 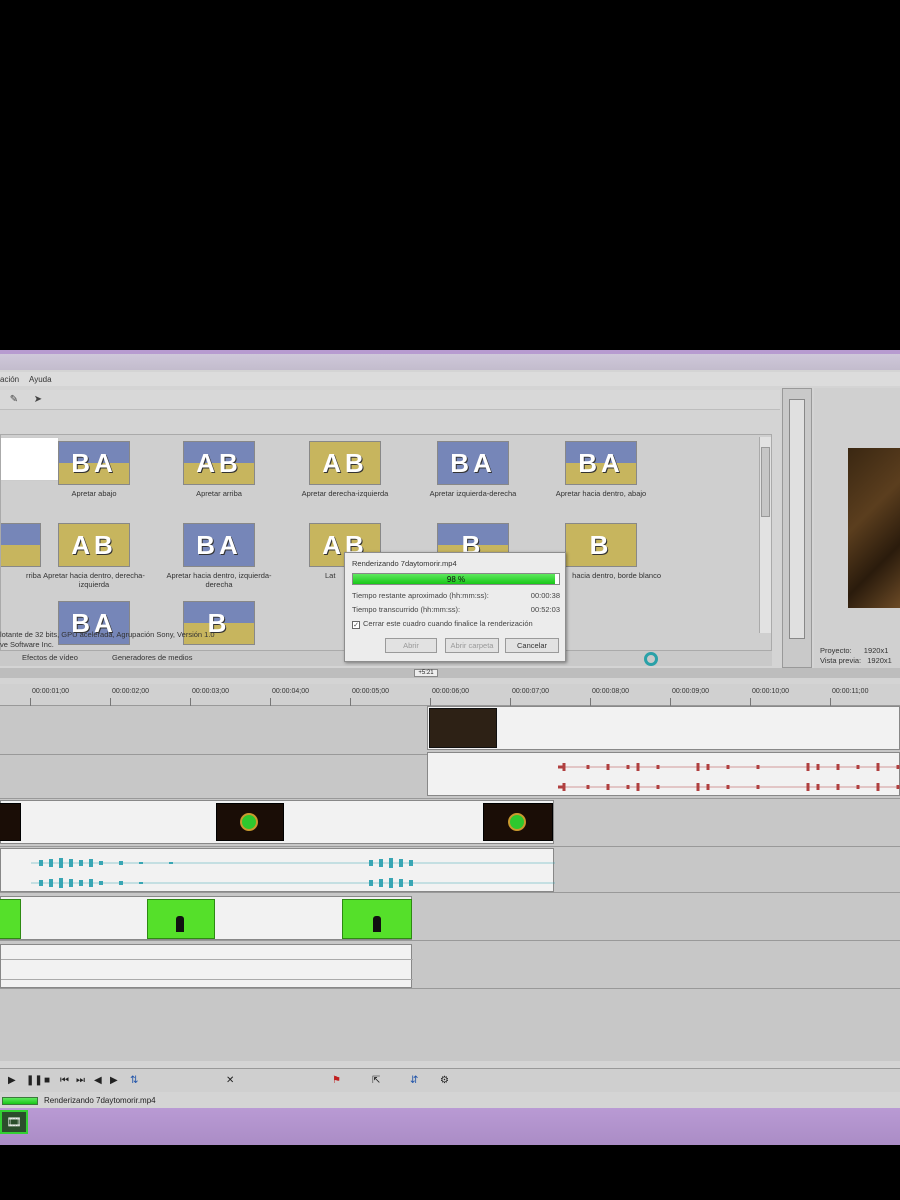 What do you see at coordinates (420, 595) in the screenshot?
I see `remaining-time-label: Tiempo restante aproximado (hh:mm:ss):` at bounding box center [420, 595].